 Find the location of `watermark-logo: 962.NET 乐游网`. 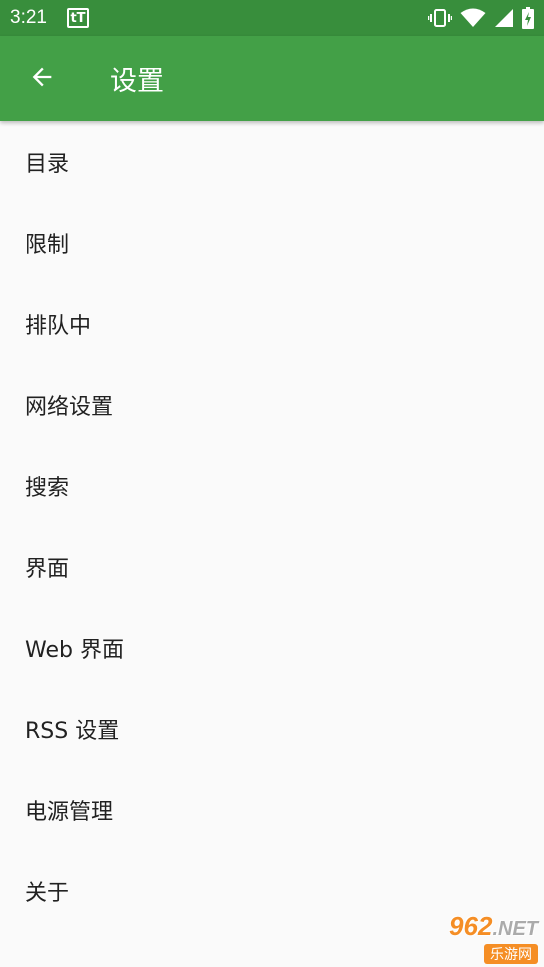

watermark-logo: 962.NET 乐游网 is located at coordinates (471, 937).